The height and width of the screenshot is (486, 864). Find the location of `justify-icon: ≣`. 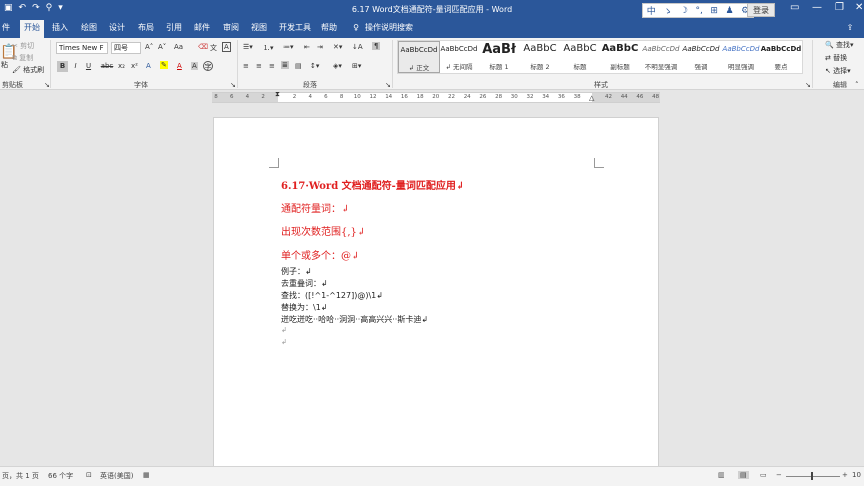

justify-icon: ≣ is located at coordinates (285, 65).